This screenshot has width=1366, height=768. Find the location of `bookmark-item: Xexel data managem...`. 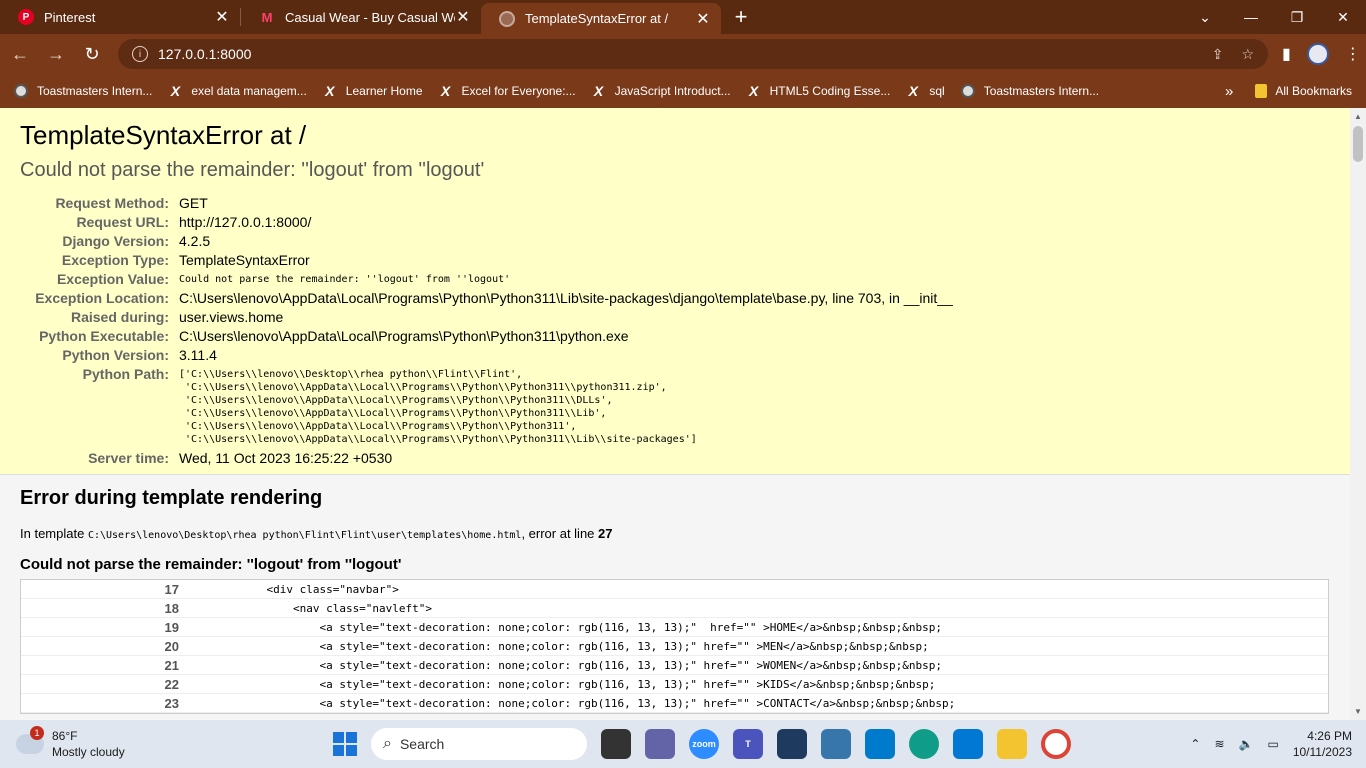

bookmark-item: Xexel data managem... is located at coordinates (237, 91).